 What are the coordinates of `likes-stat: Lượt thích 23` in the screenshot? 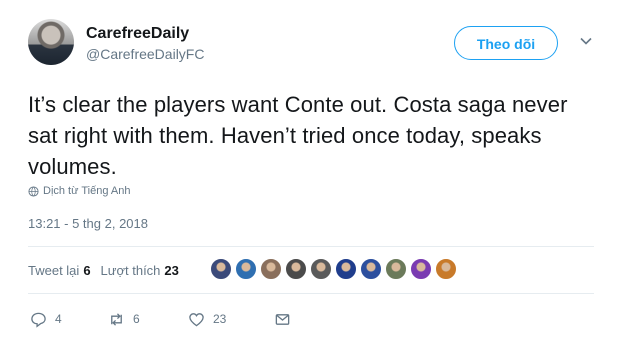 It's located at (140, 270).